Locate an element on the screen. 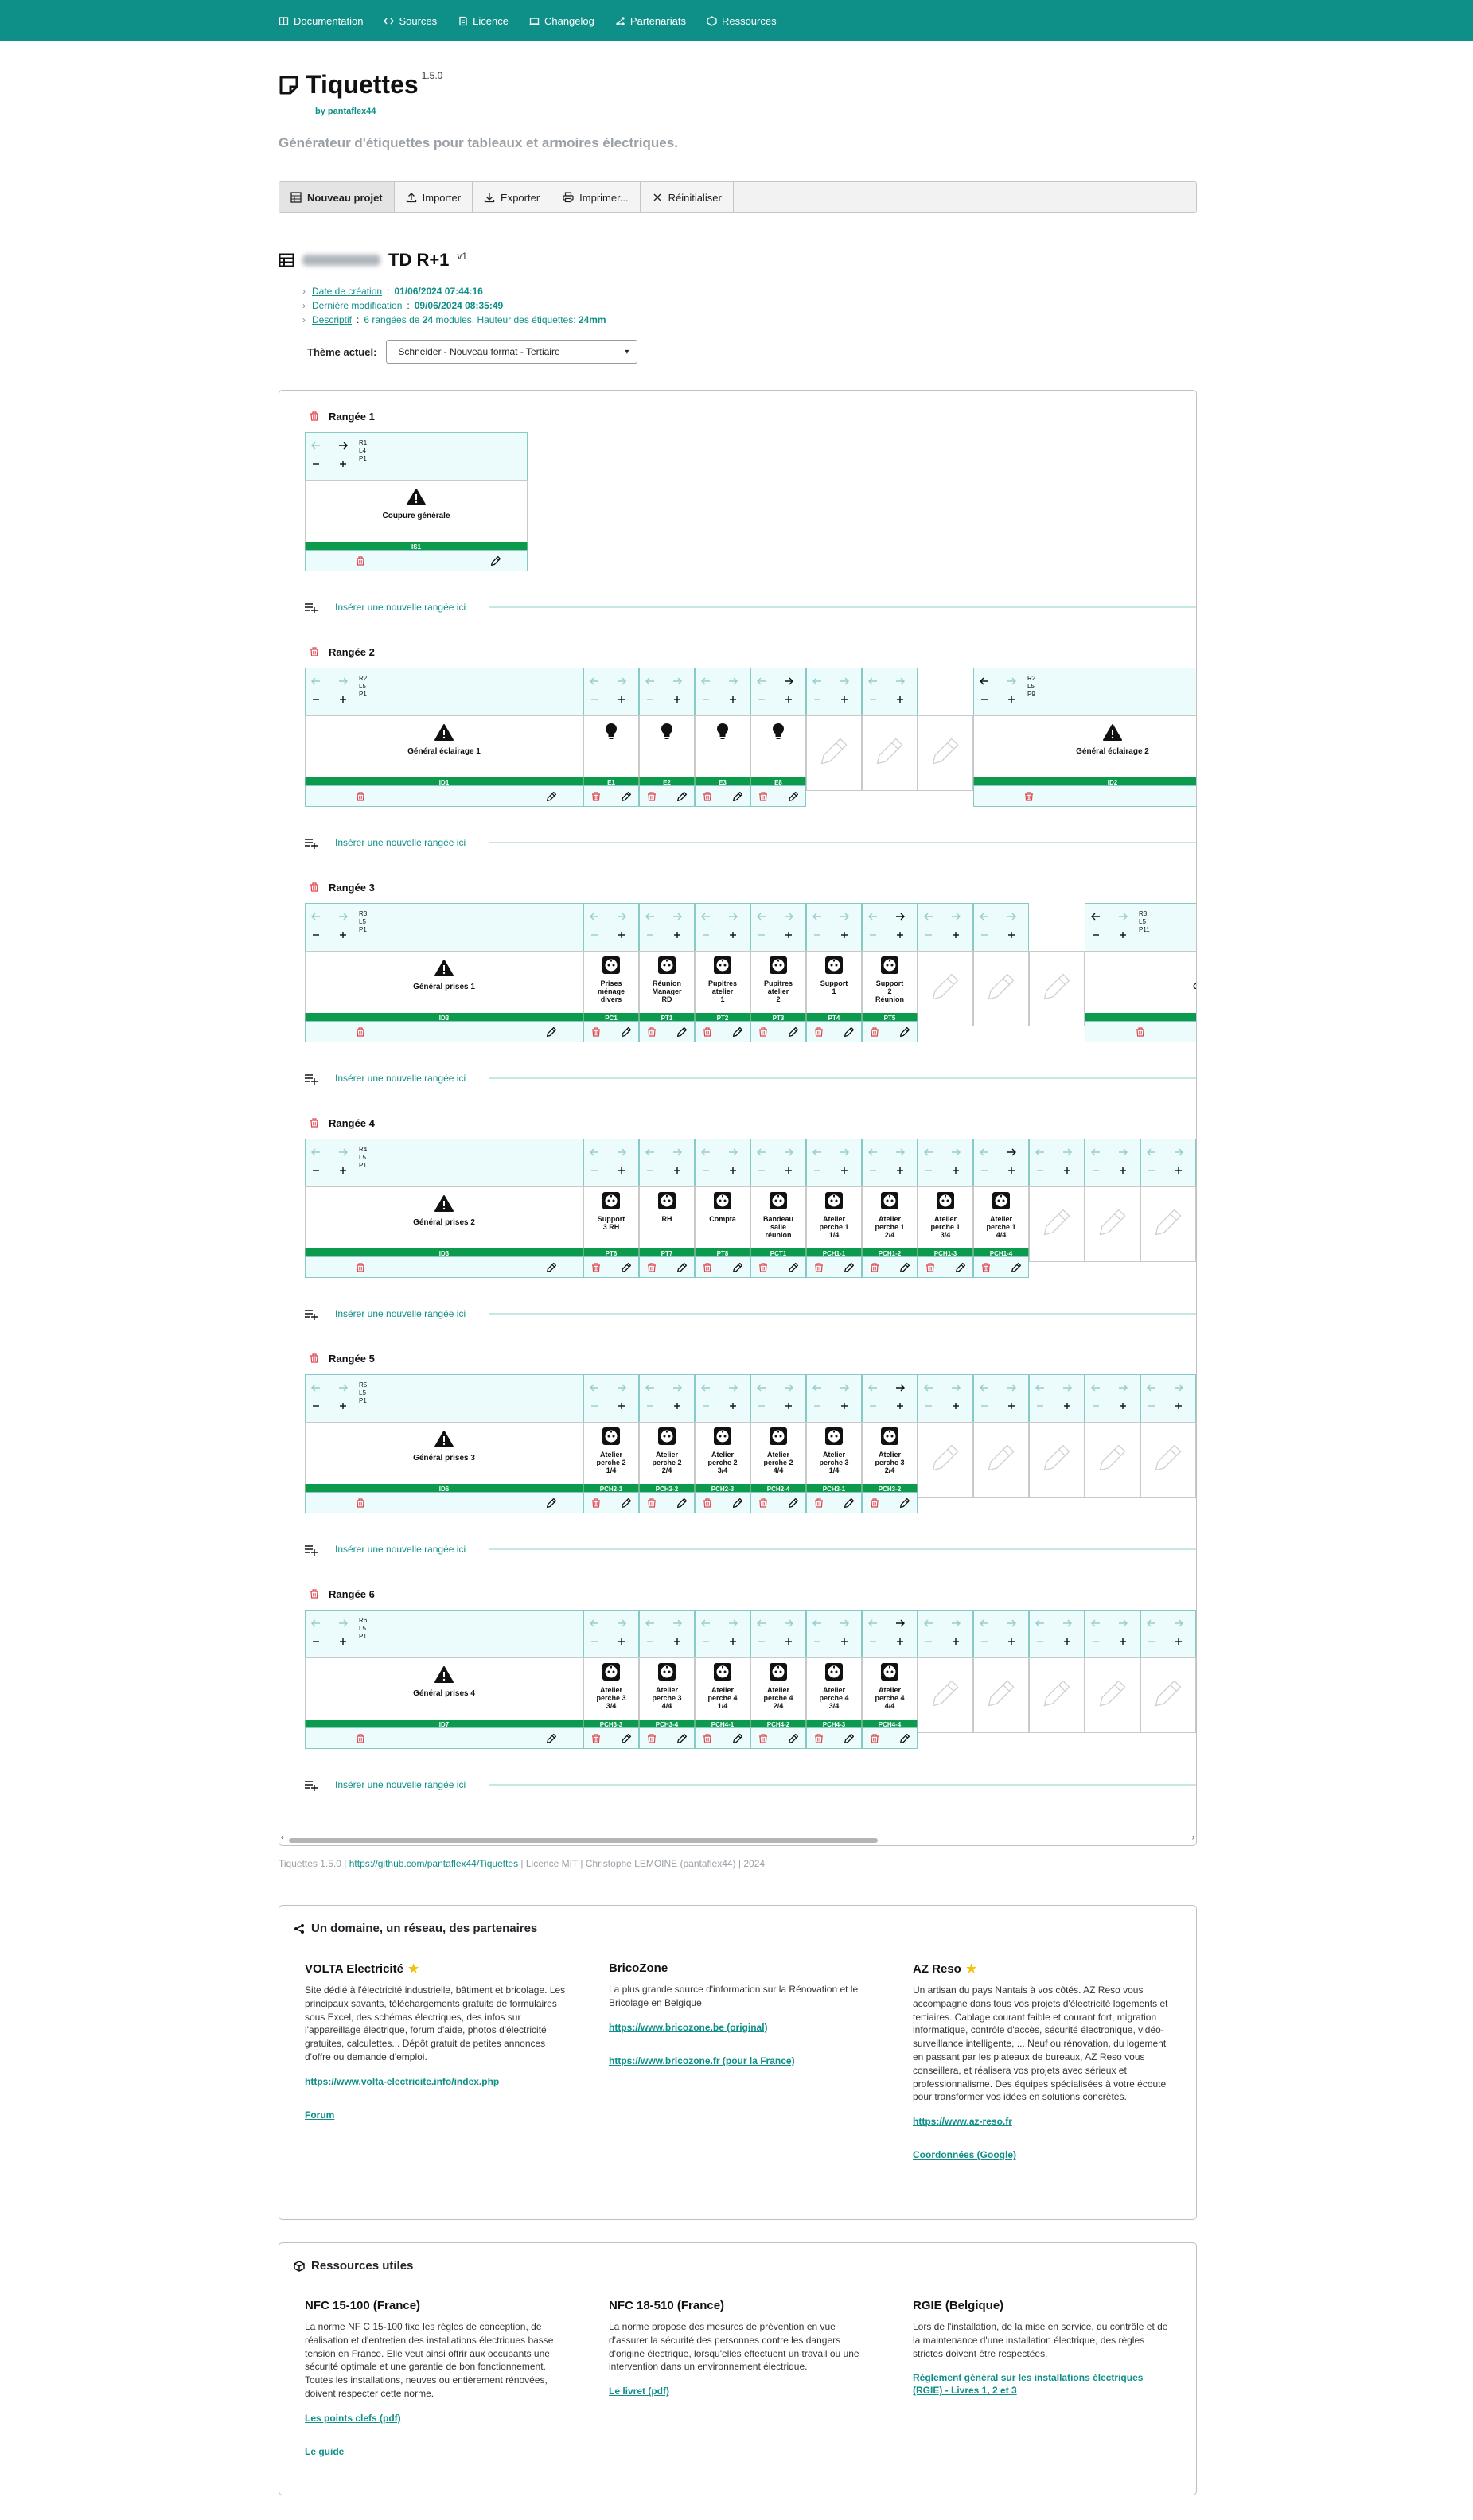 The height and width of the screenshot is (2520, 1473). upload-button: Importer is located at coordinates (434, 197).